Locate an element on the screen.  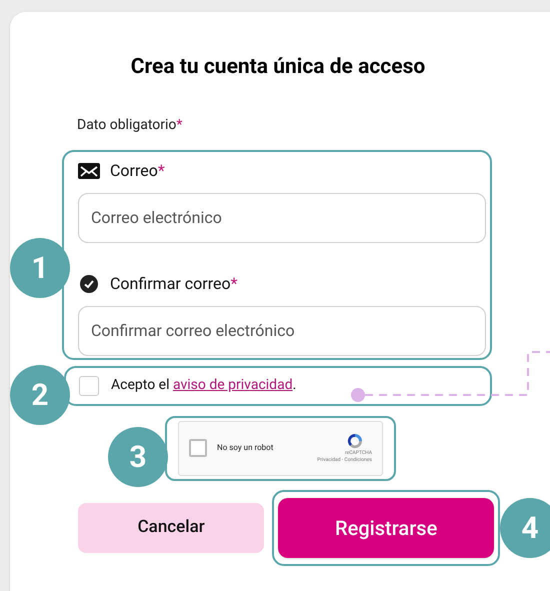
email-input: Confirmar correo electrónico is located at coordinates (282, 331).